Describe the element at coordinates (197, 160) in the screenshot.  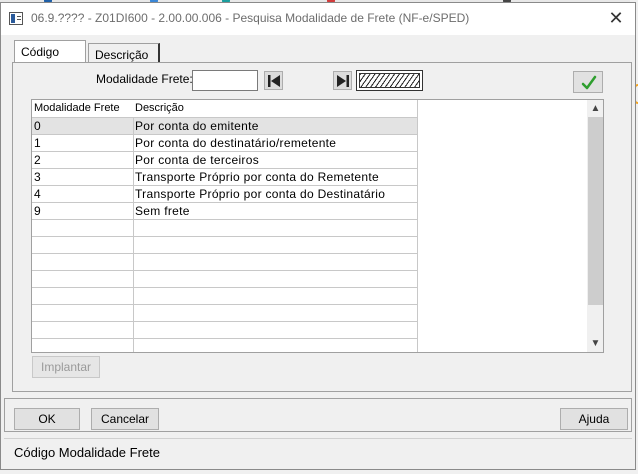
I see `cell-descricao: Por conta de terceiros` at that location.